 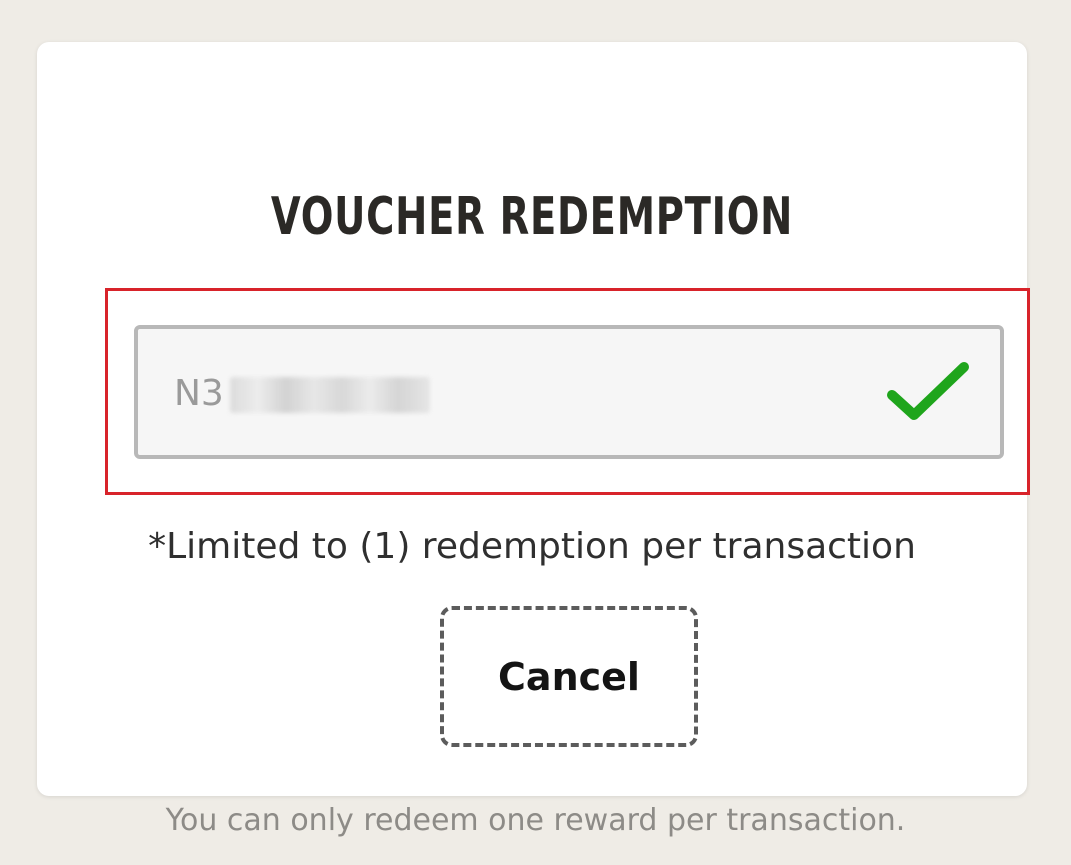 What do you see at coordinates (199, 393) in the screenshot?
I see `voucher-code-value: N3` at bounding box center [199, 393].